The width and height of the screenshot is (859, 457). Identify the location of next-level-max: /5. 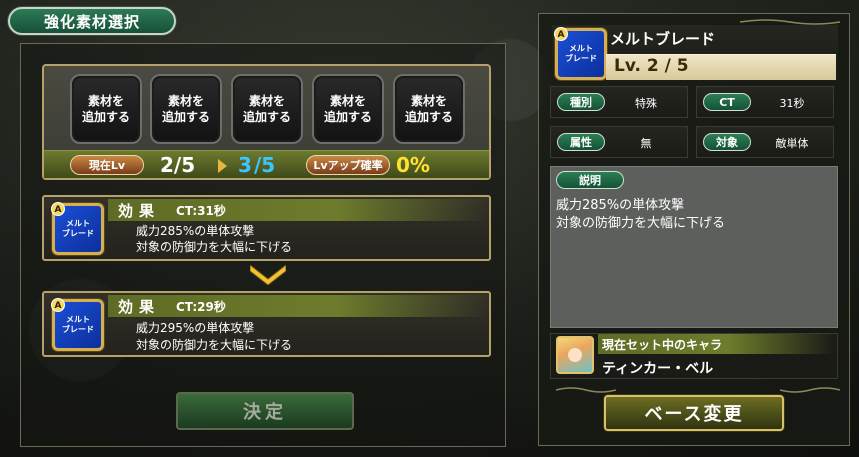
(265, 165).